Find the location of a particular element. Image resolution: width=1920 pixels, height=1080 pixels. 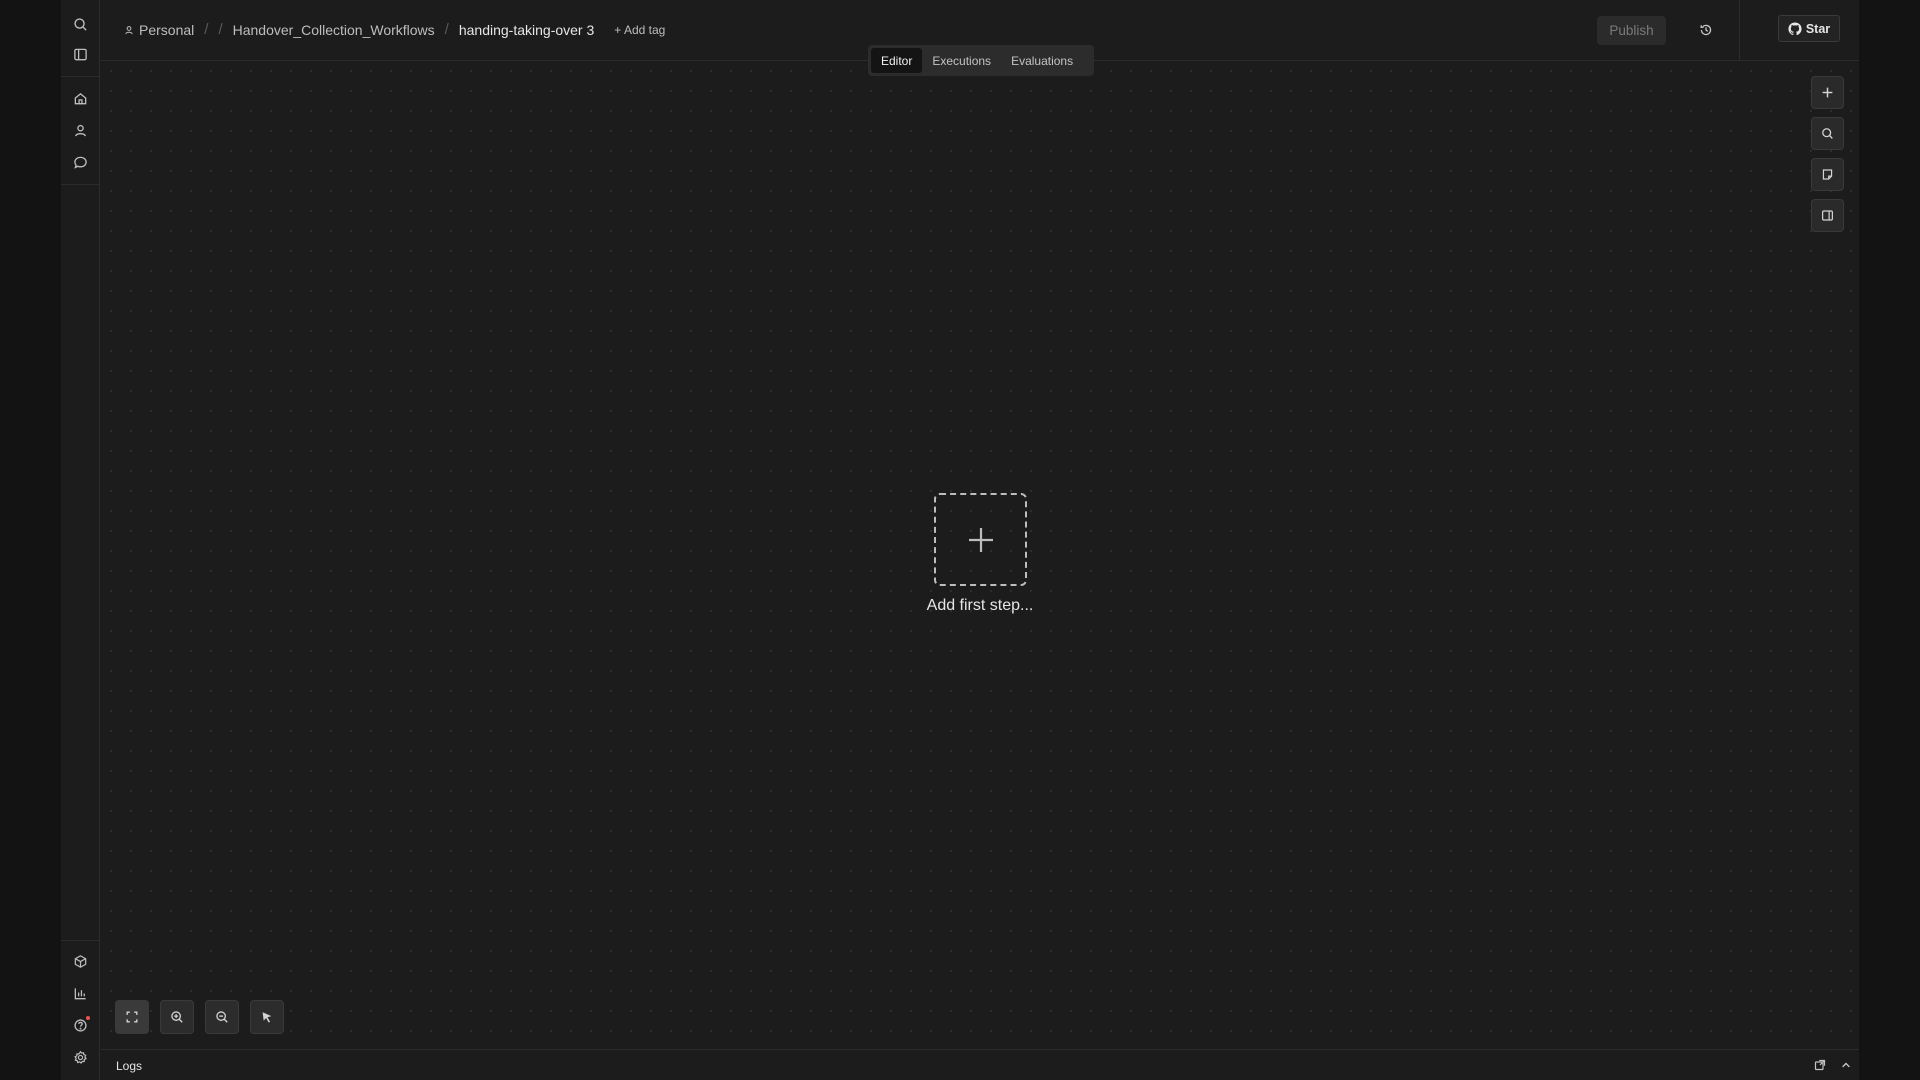

sticky-note-icon is located at coordinates (1827, 174).